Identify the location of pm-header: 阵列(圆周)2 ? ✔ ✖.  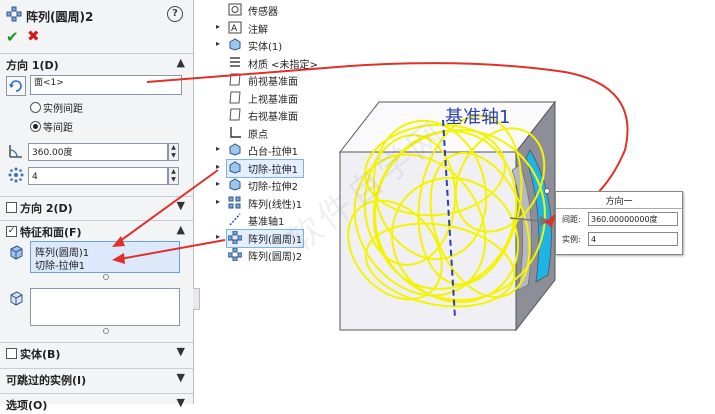
(96, 26).